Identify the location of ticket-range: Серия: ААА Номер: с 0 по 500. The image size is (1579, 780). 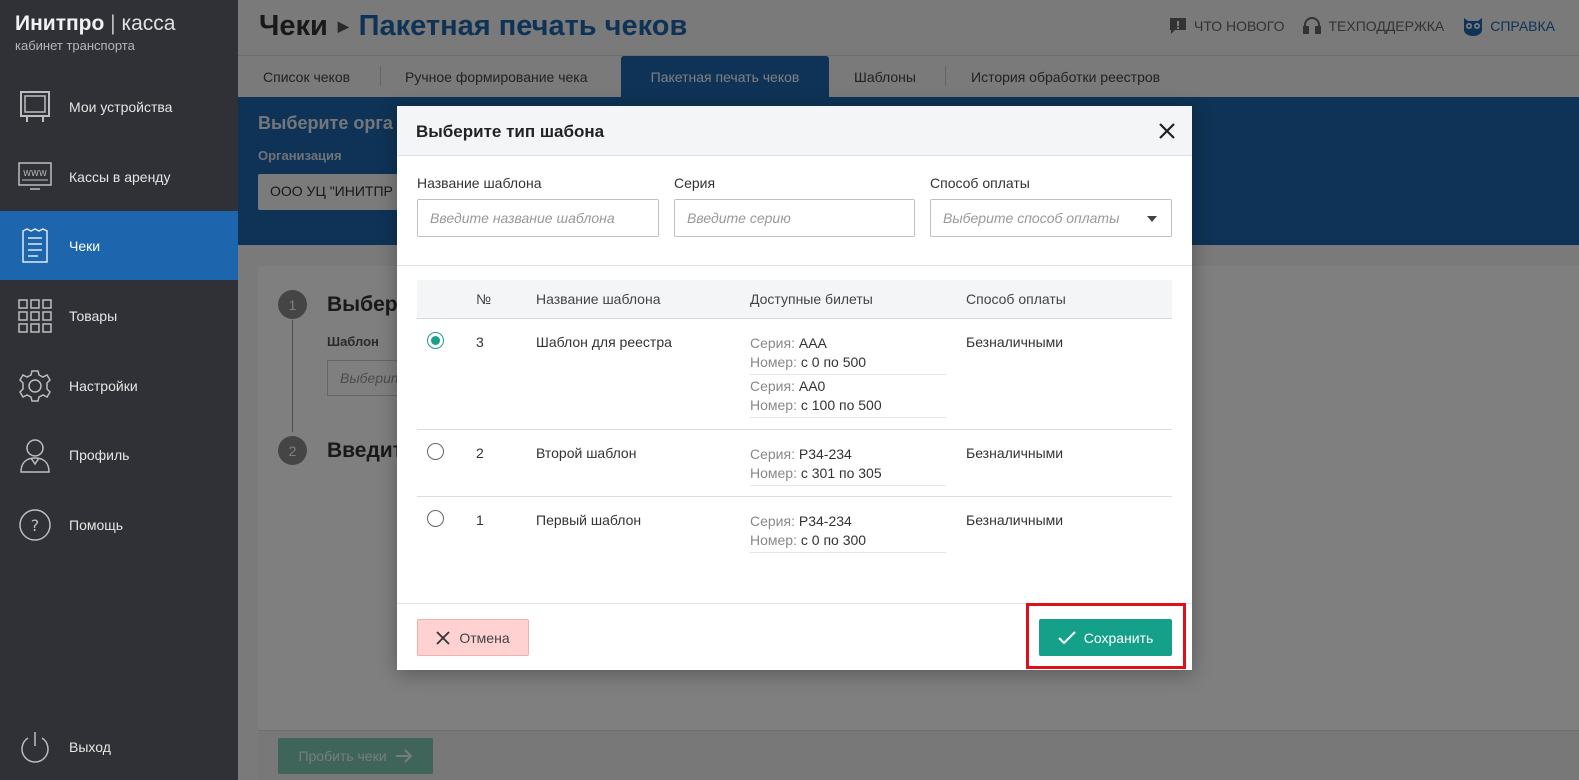
(848, 354).